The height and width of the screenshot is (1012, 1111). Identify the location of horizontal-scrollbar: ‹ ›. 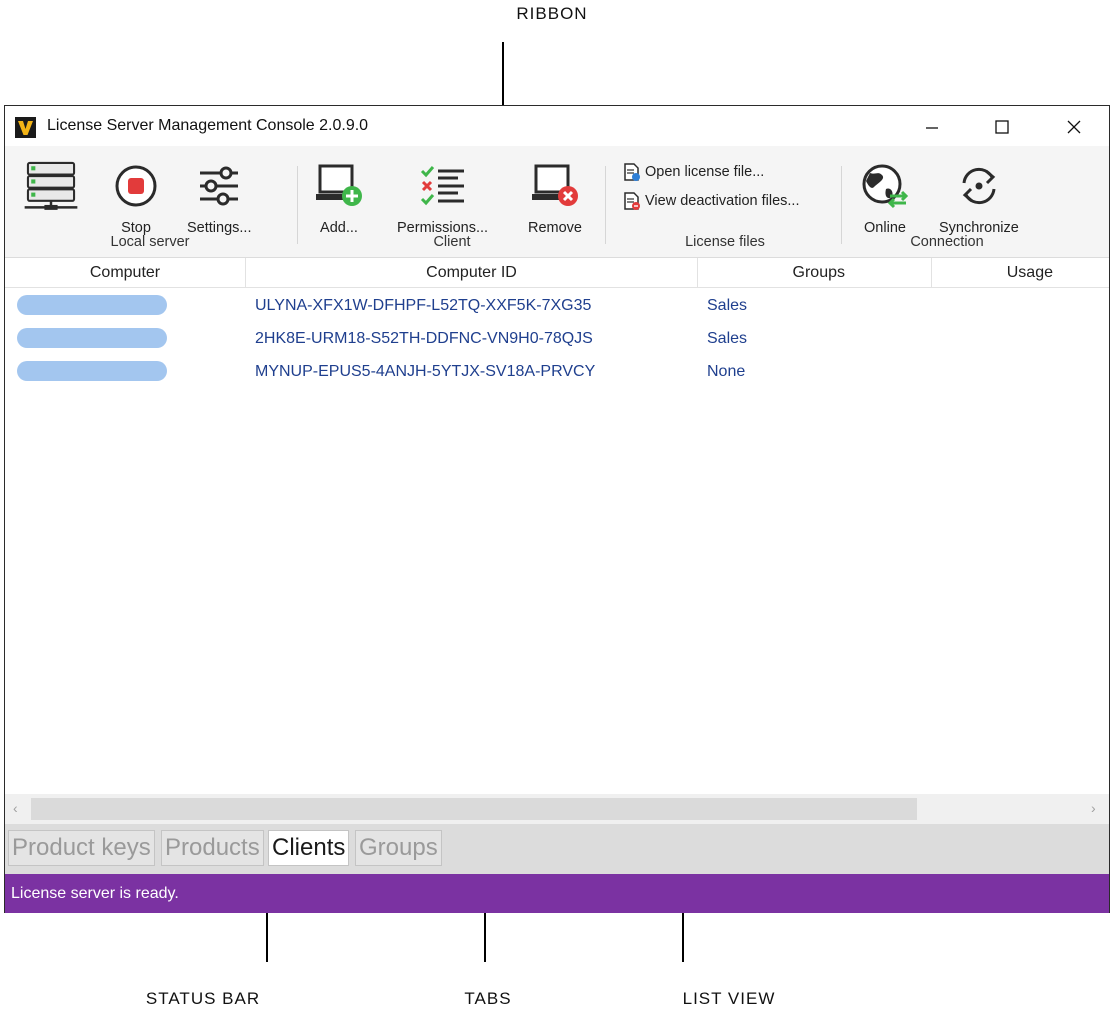
(557, 809).